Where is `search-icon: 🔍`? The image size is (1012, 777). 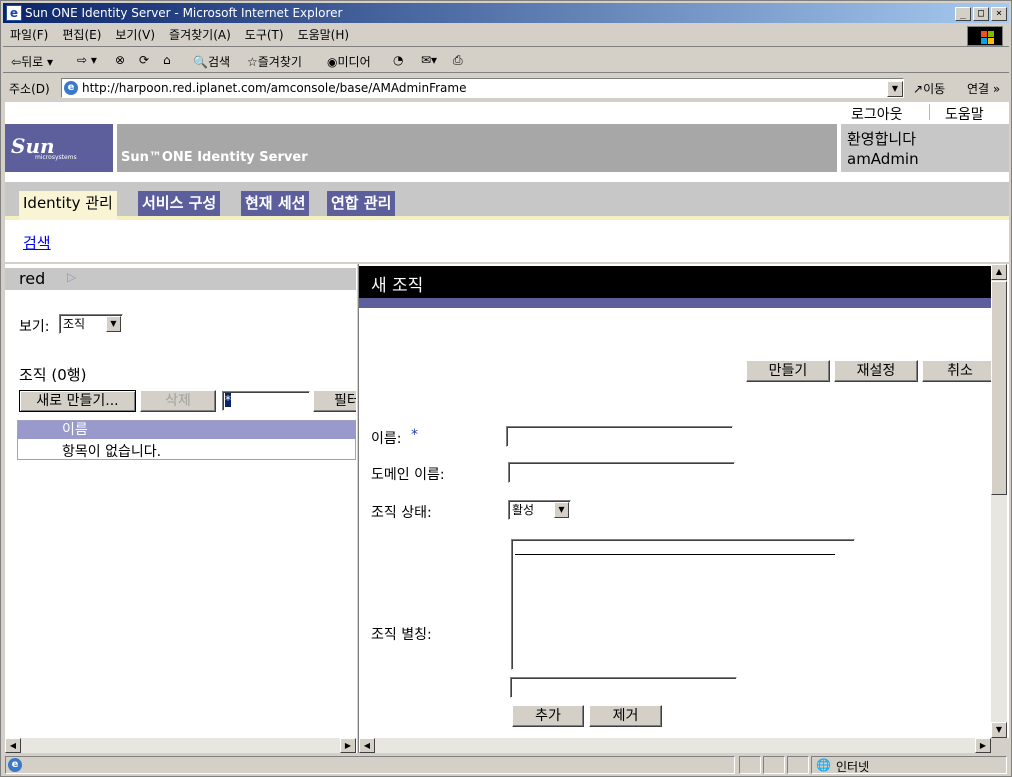
search-icon: 🔍 is located at coordinates (200, 62).